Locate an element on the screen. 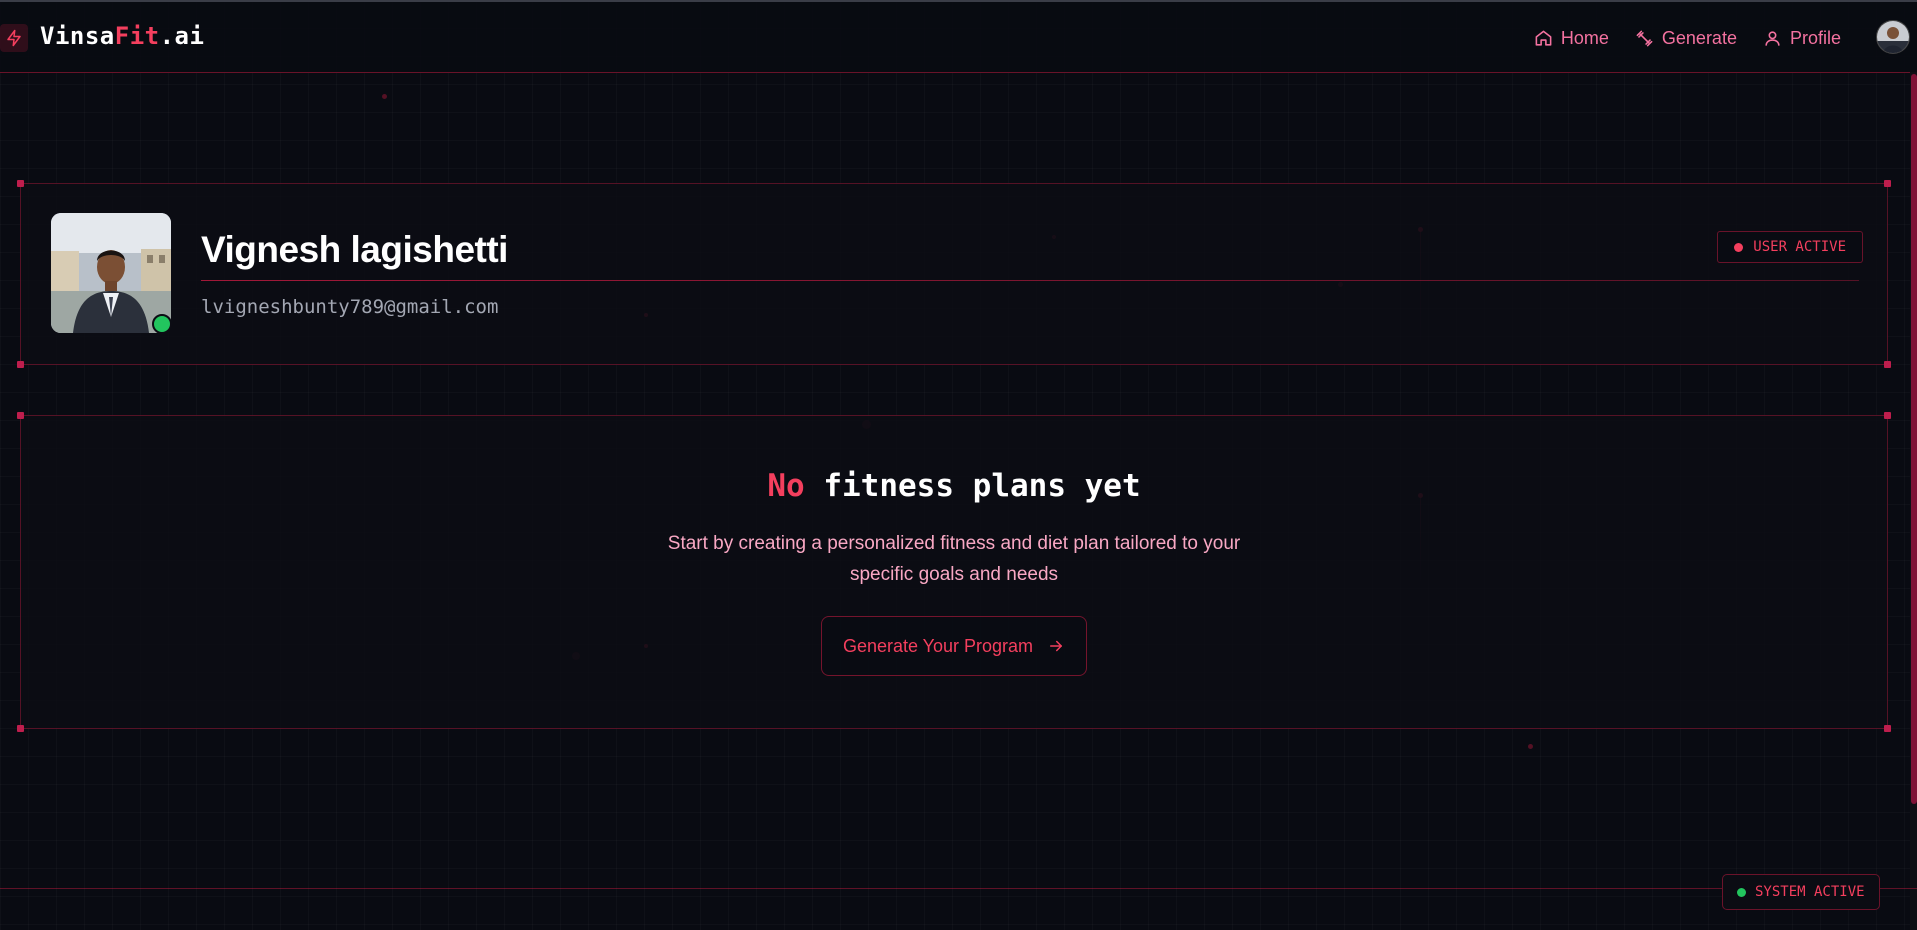 The width and height of the screenshot is (1917, 930). user-status-badge: USER ACTIVE is located at coordinates (1790, 247).